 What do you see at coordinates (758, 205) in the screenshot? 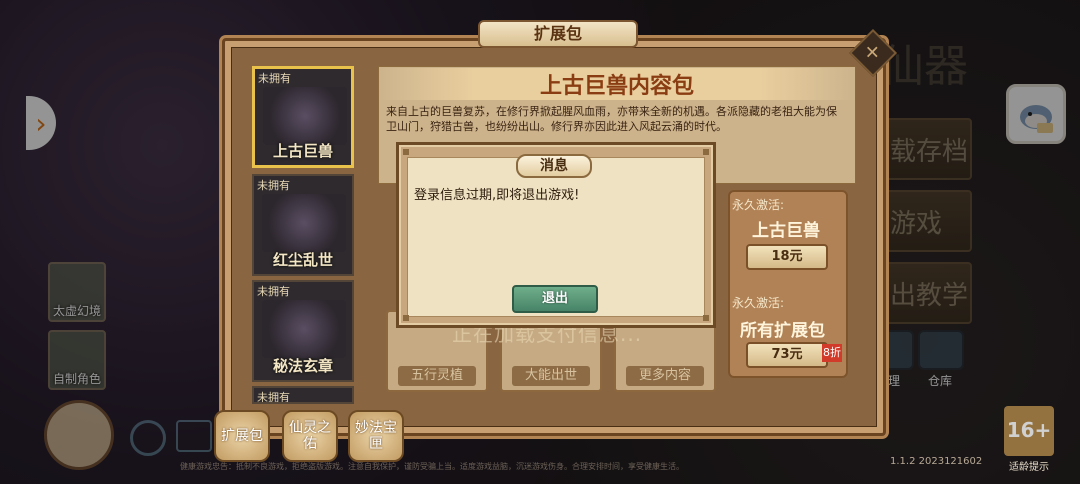
I see `single-activate-label: 永久激活:` at bounding box center [758, 205].